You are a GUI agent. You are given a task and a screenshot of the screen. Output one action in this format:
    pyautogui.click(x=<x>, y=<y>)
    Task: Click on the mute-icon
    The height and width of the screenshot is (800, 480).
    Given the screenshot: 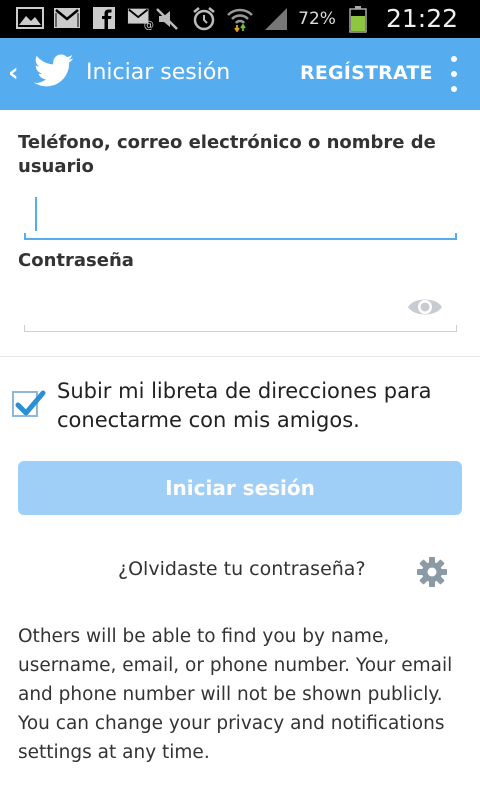 What is the action you would take?
    pyautogui.click(x=168, y=19)
    